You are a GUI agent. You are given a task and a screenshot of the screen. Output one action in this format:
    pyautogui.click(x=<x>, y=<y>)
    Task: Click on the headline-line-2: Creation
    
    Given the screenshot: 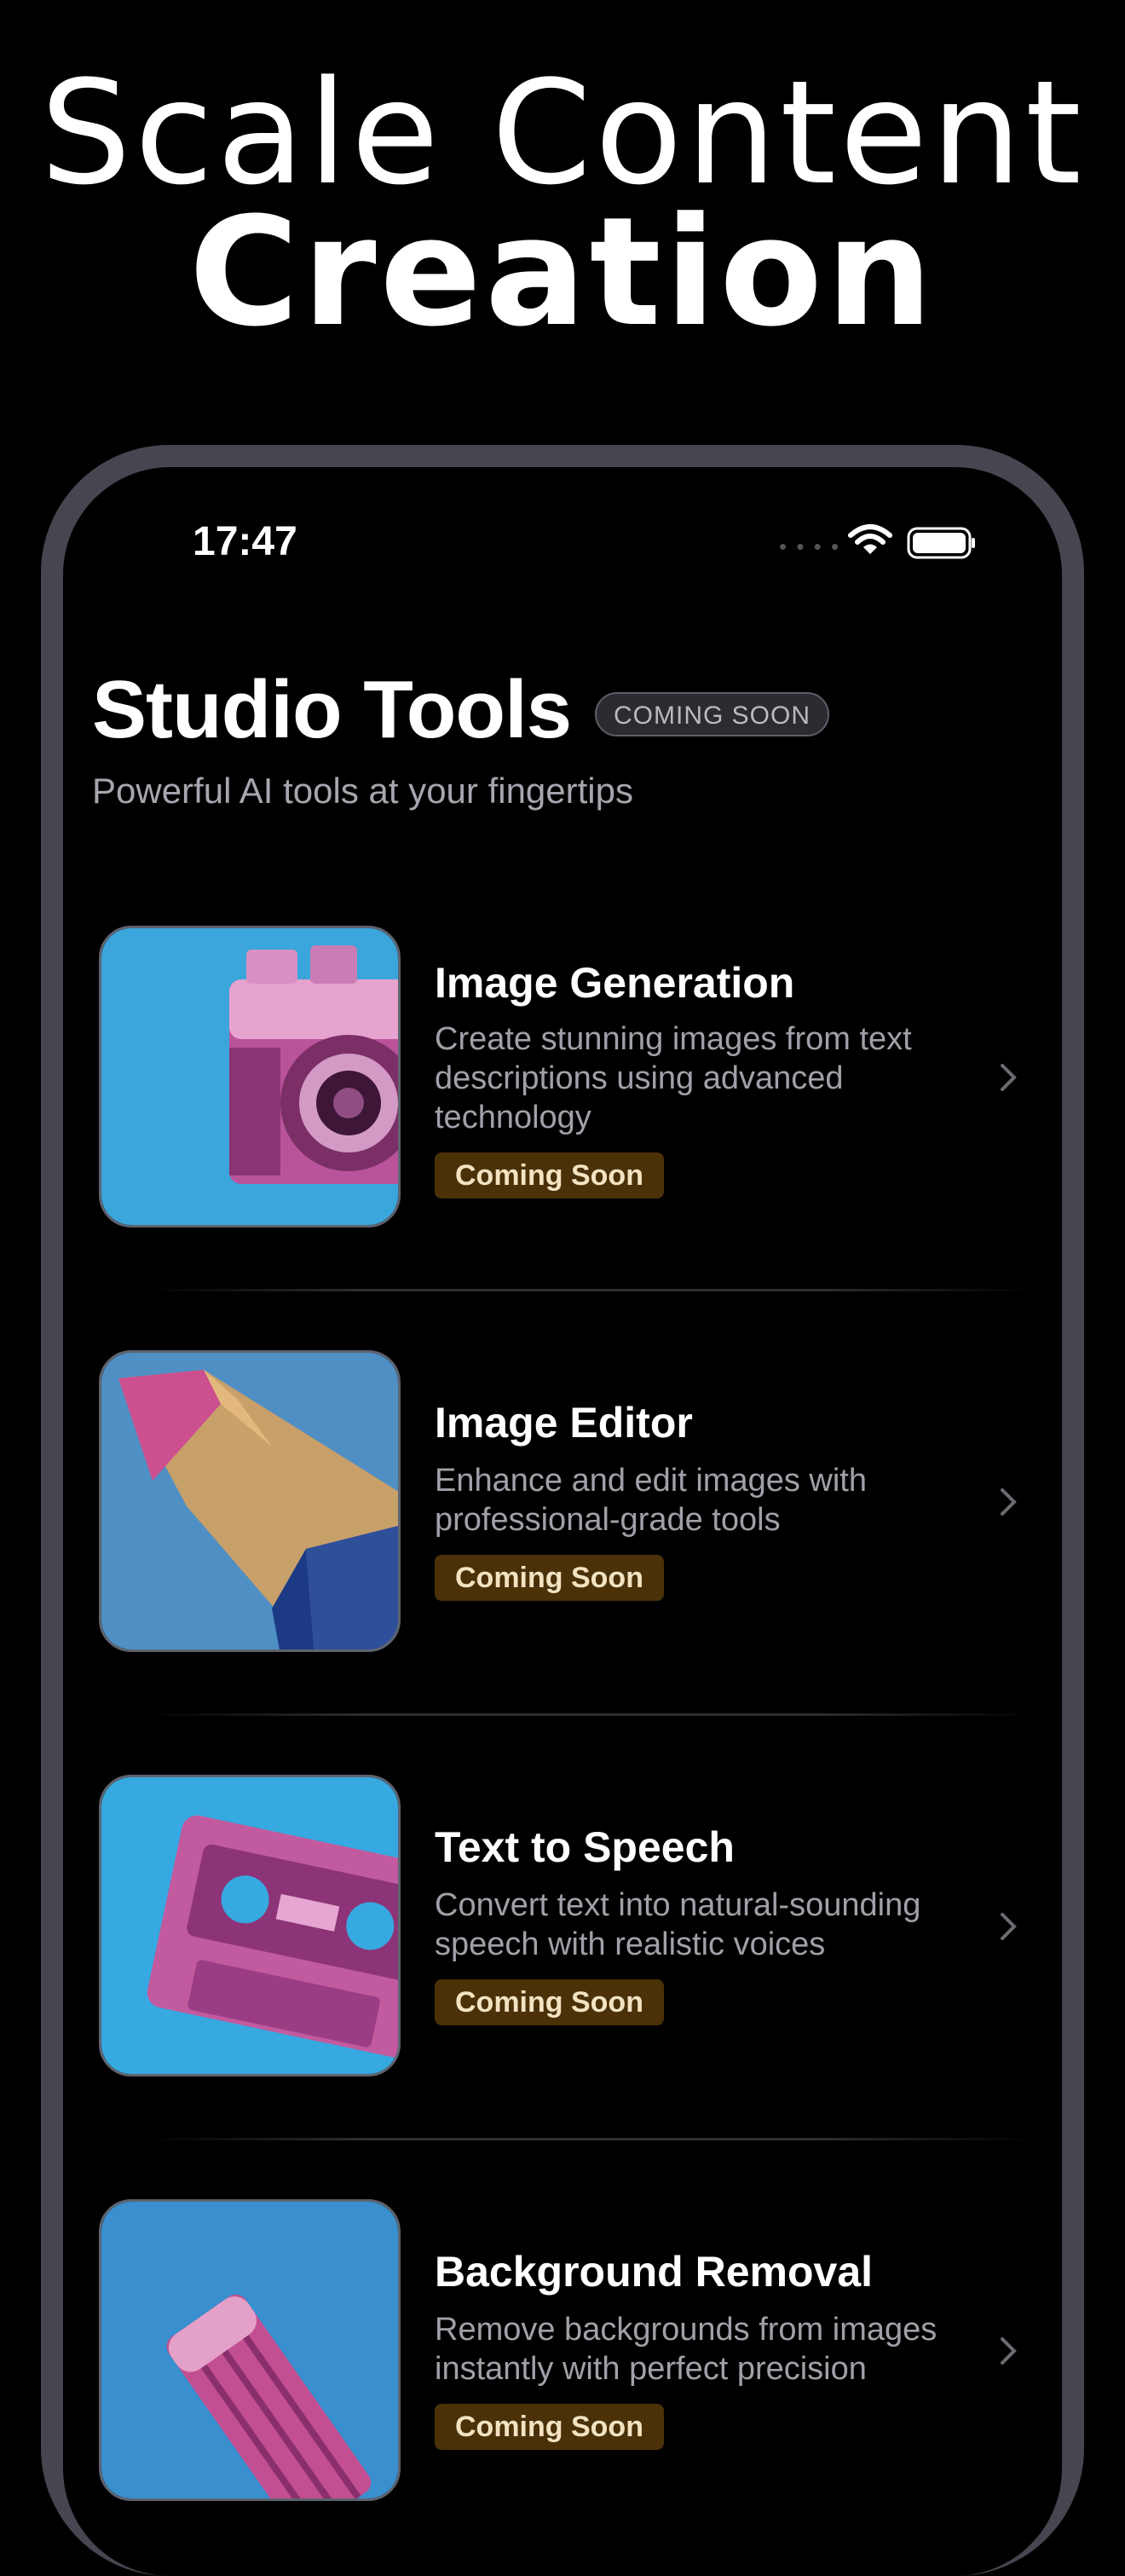 What is the action you would take?
    pyautogui.click(x=562, y=272)
    